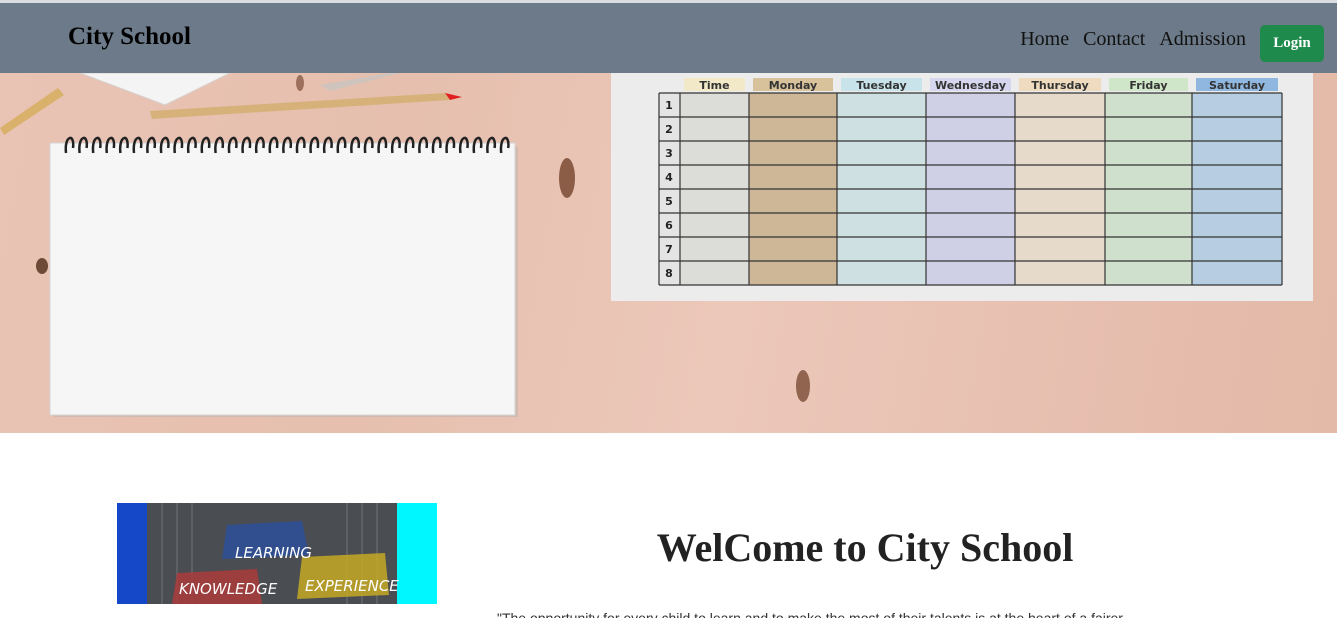  What do you see at coordinates (669, 273) in the screenshot?
I see `timetable-row-number: 8` at bounding box center [669, 273].